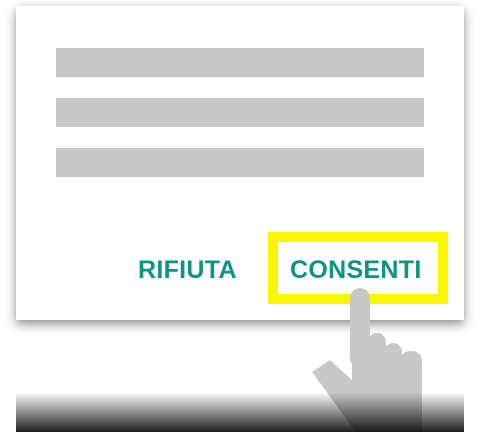 The width and height of the screenshot is (480, 432). What do you see at coordinates (367, 360) in the screenshot?
I see `hand-pointer-icon` at bounding box center [367, 360].